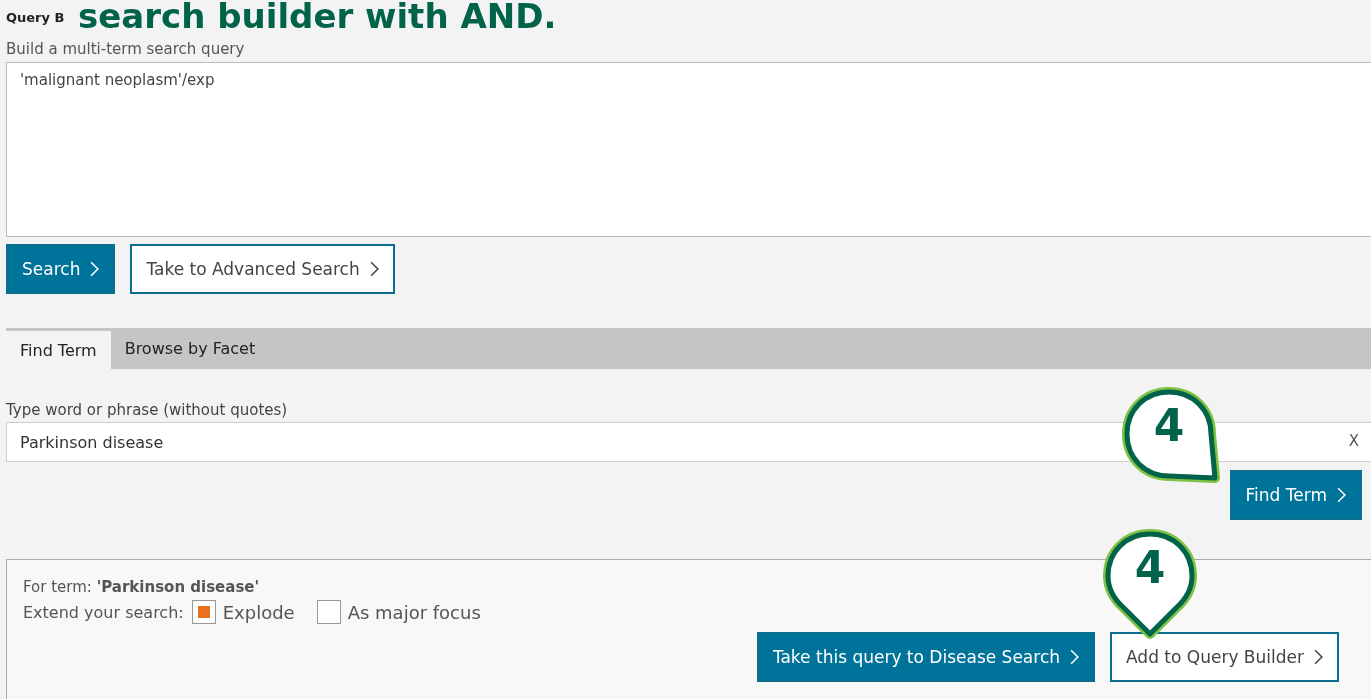  What do you see at coordinates (126, 49) in the screenshot?
I see `field-label: Build a multi-term search query` at bounding box center [126, 49].